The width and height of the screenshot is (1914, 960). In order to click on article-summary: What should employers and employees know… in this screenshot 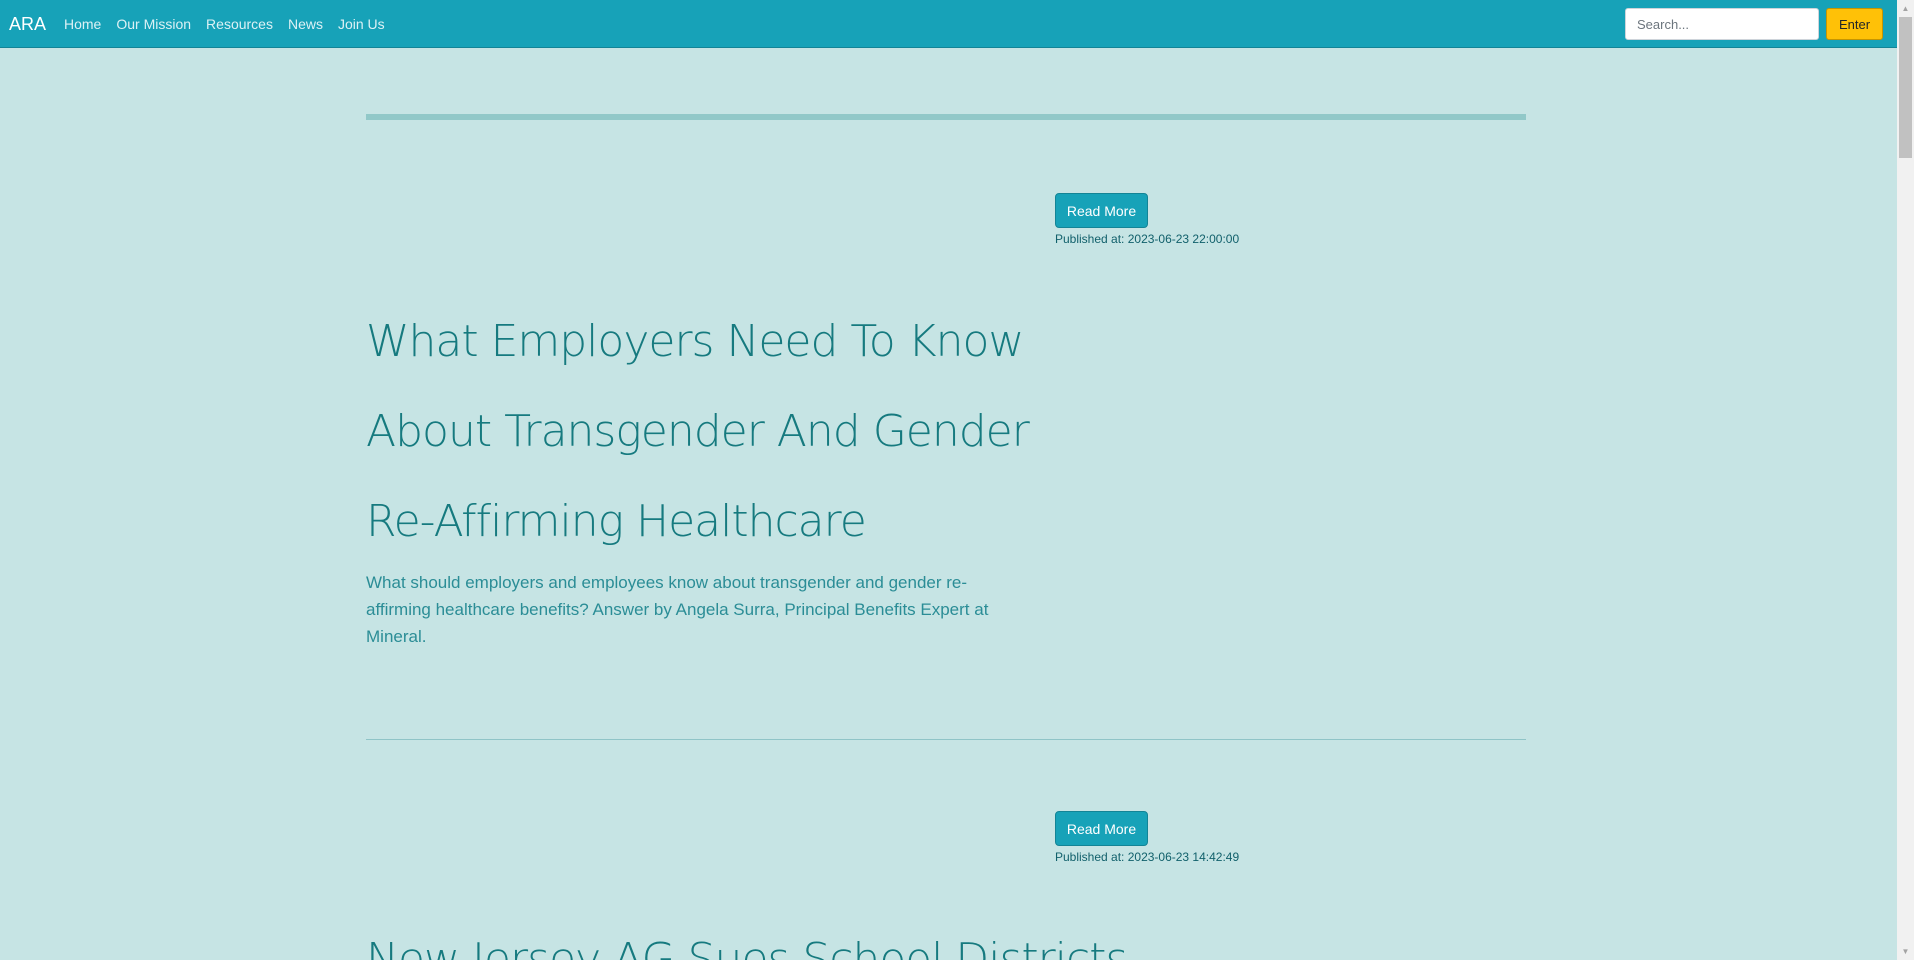, I will do `click(677, 609)`.